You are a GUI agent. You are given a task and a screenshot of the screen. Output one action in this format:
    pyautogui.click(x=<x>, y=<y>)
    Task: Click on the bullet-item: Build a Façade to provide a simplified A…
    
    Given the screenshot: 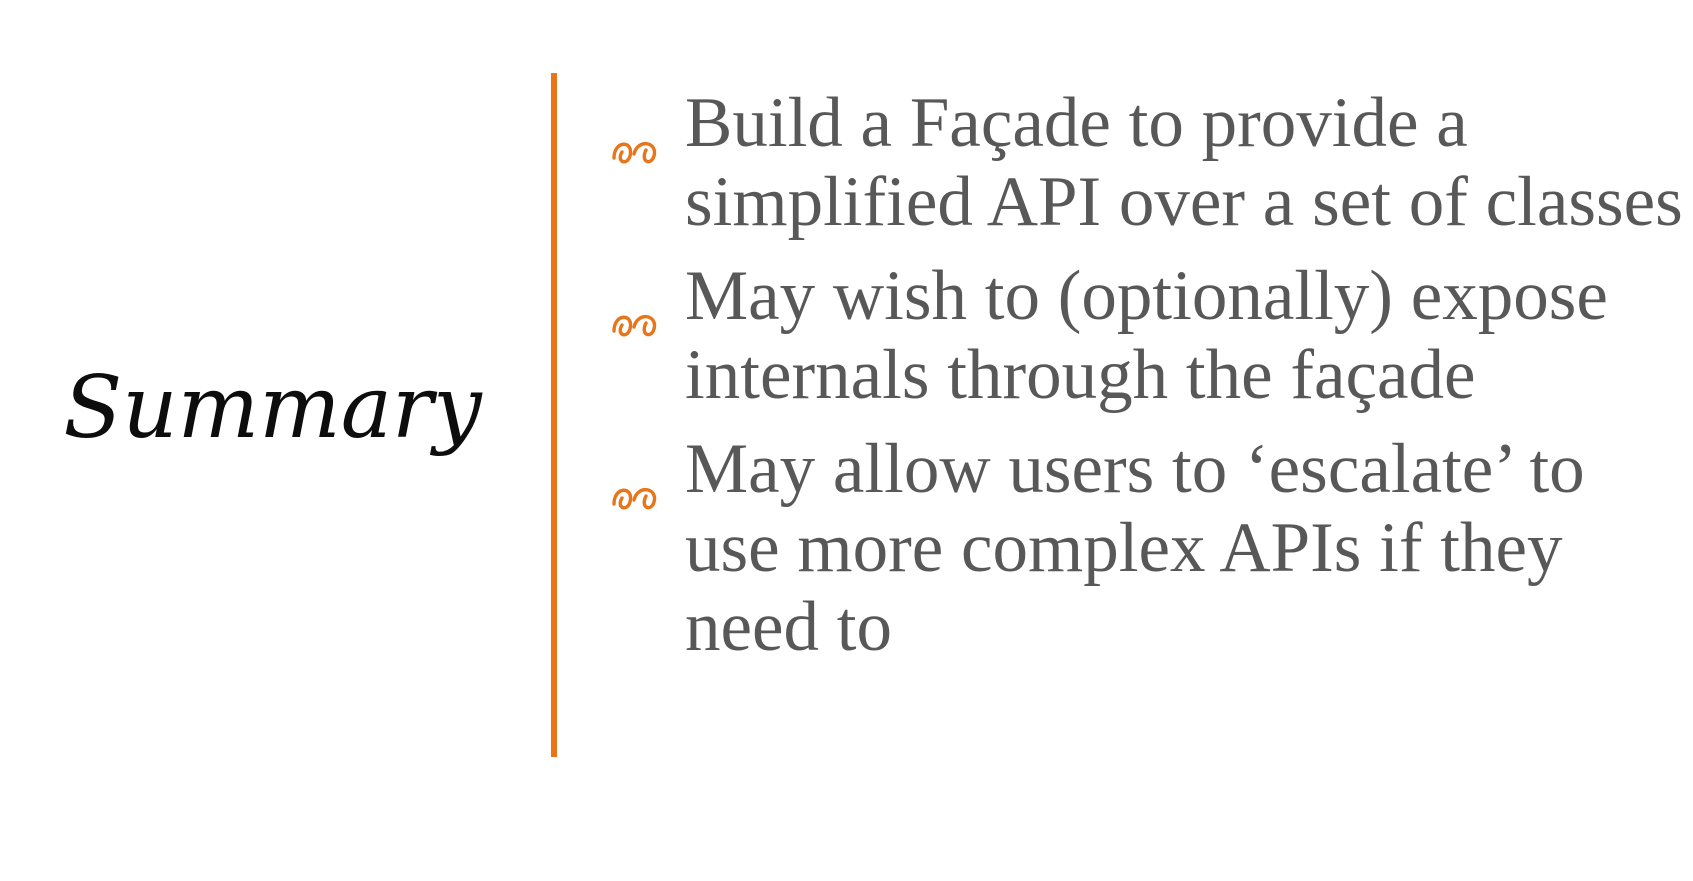 What is the action you would take?
    pyautogui.click(x=1145, y=163)
    